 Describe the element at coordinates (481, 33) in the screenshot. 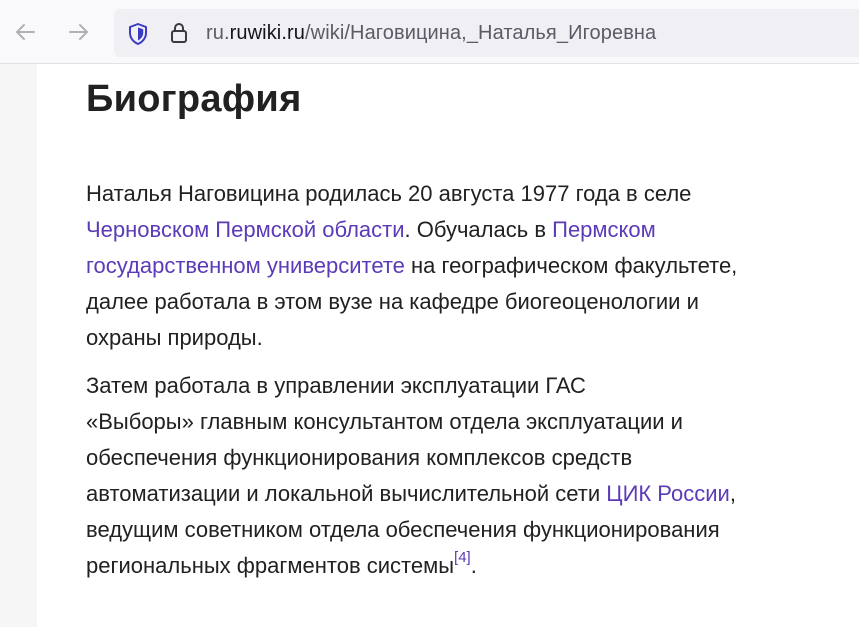

I see `url-path: /wiki/Наговицина,_Наталья_Игоревна` at that location.